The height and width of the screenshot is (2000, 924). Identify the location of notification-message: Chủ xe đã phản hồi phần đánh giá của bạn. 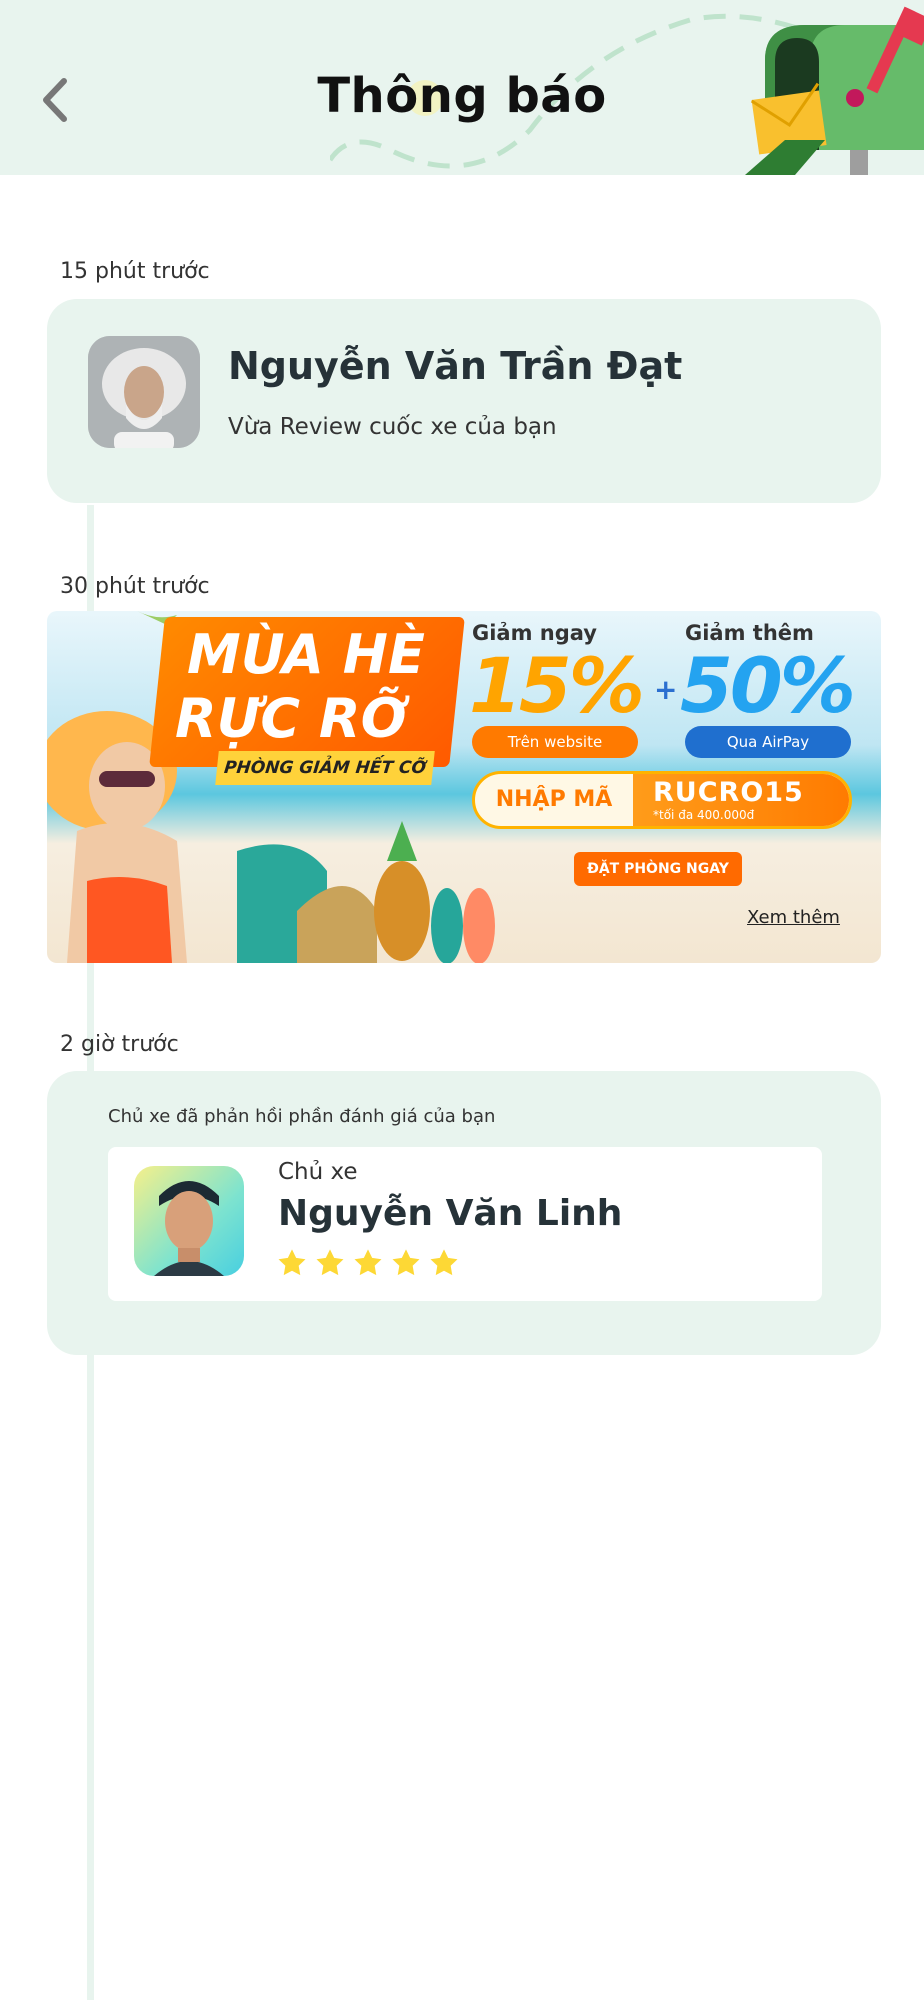
(302, 1116).